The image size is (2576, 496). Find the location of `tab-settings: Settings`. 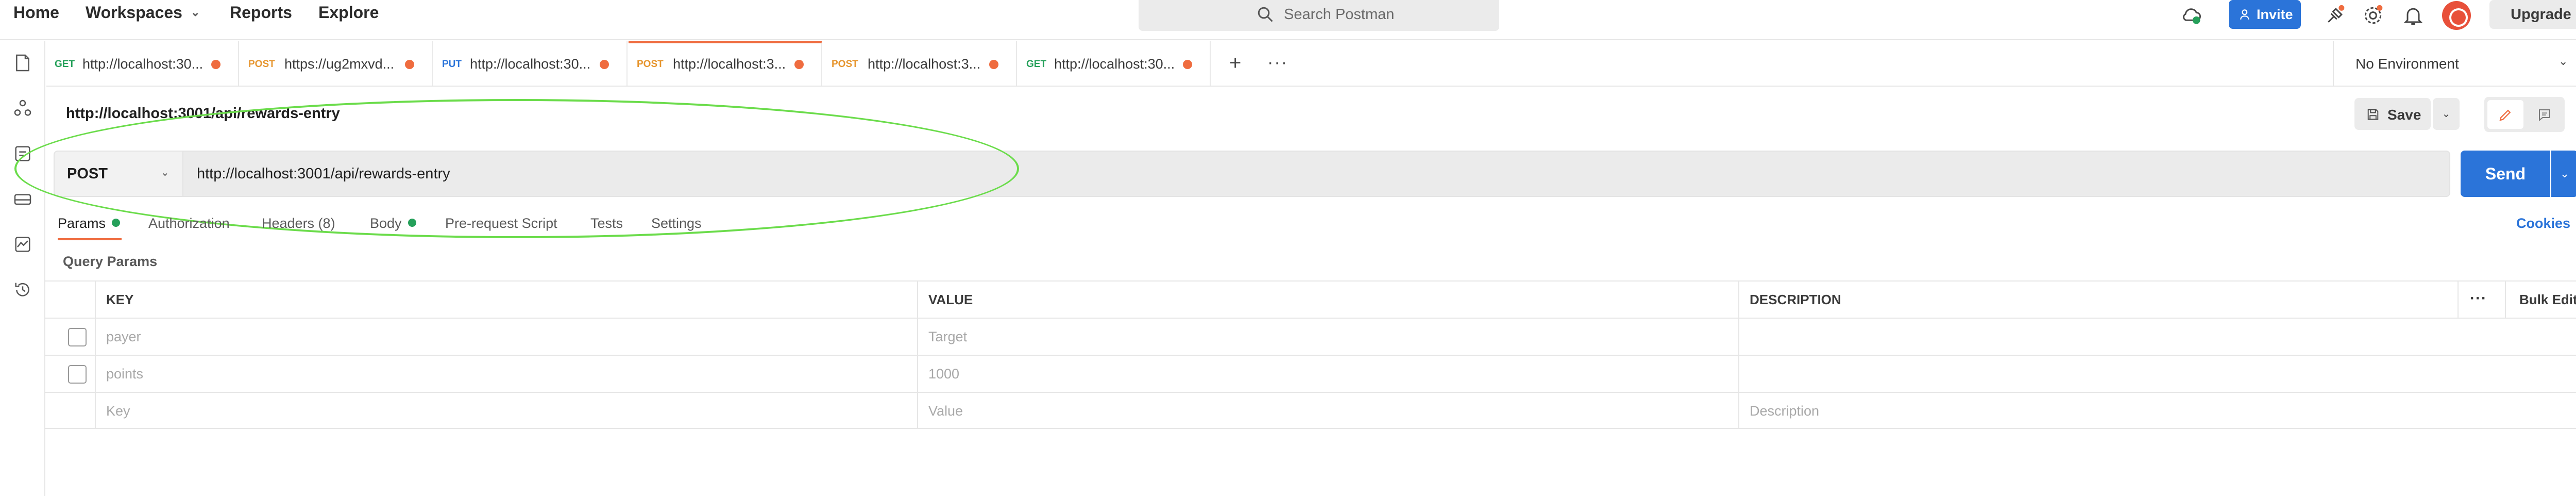

tab-settings: Settings is located at coordinates (676, 224).